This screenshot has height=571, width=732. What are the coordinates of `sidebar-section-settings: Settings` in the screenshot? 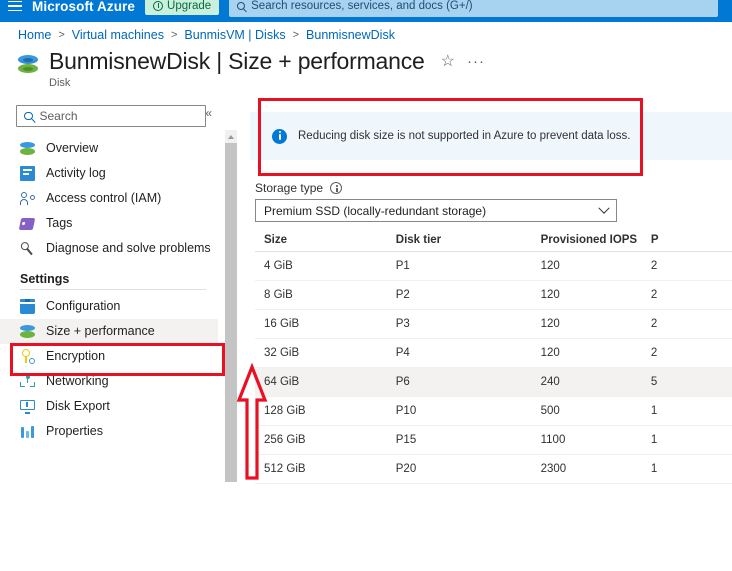 It's located at (45, 279).